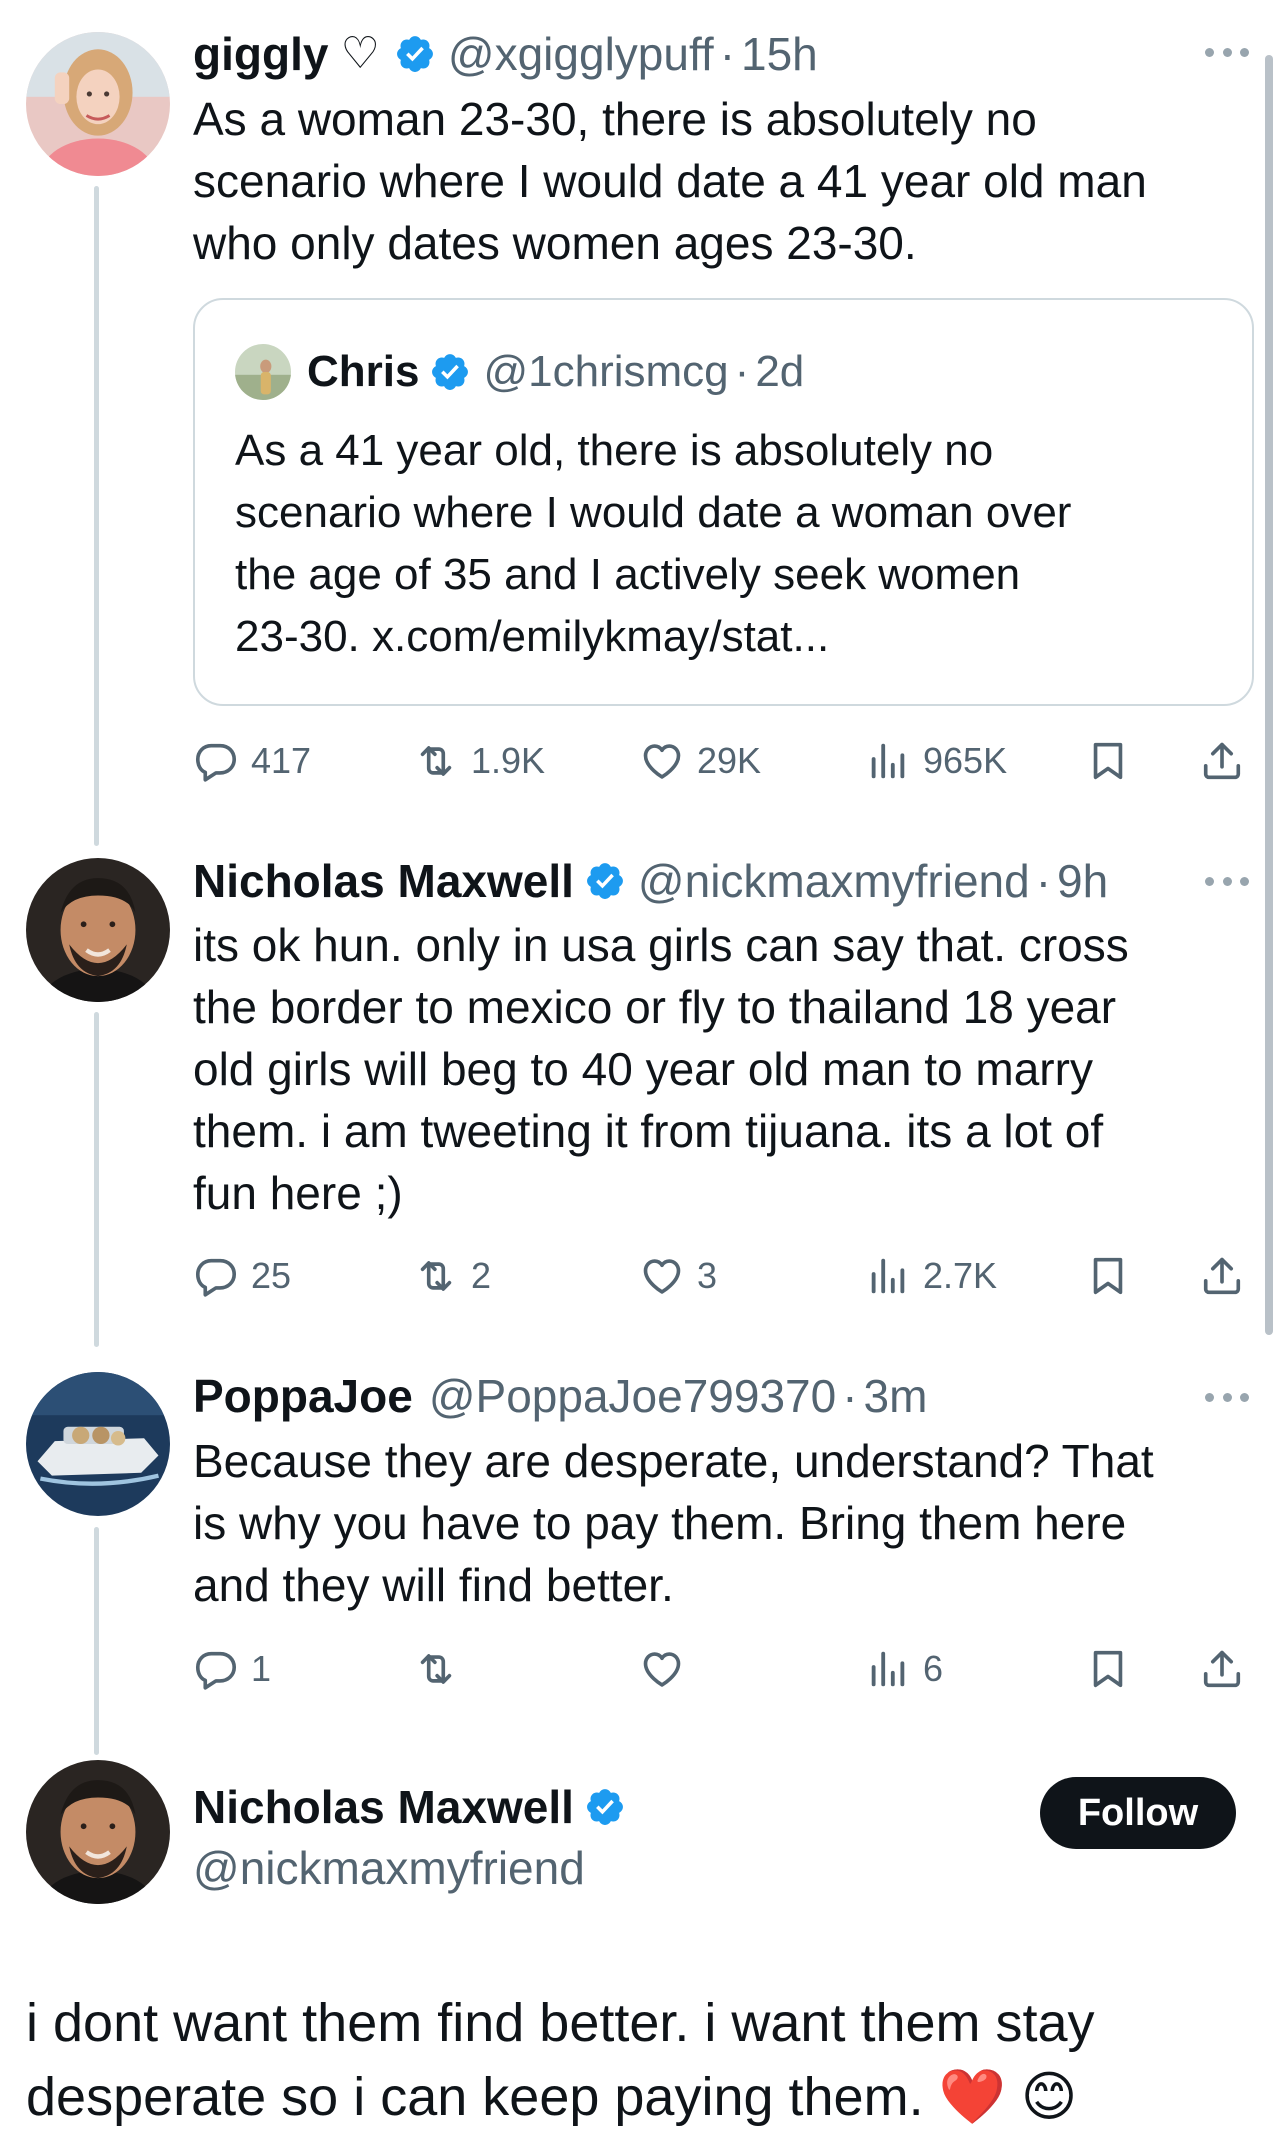  Describe the element at coordinates (303, 1396) in the screenshot. I see `author-name: PoppaJoe` at that location.